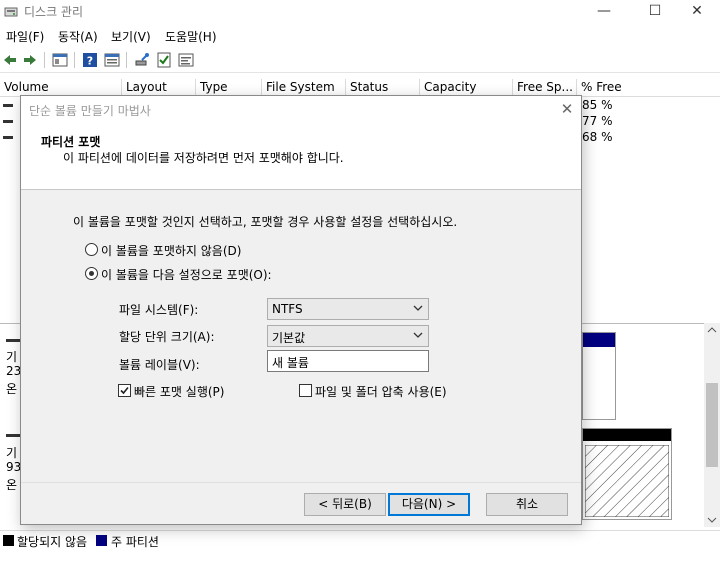  I want to click on menu-help: 도움말(H), so click(191, 36).